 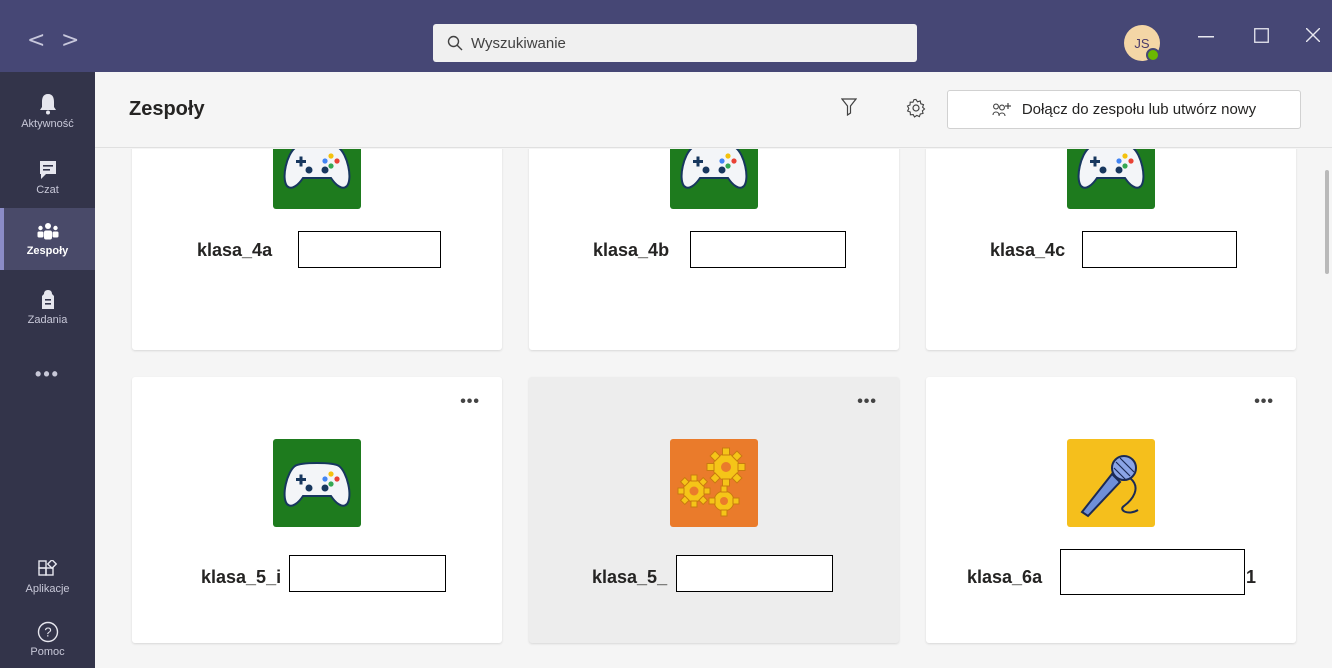 I want to click on forward-button: >, so click(x=70, y=41).